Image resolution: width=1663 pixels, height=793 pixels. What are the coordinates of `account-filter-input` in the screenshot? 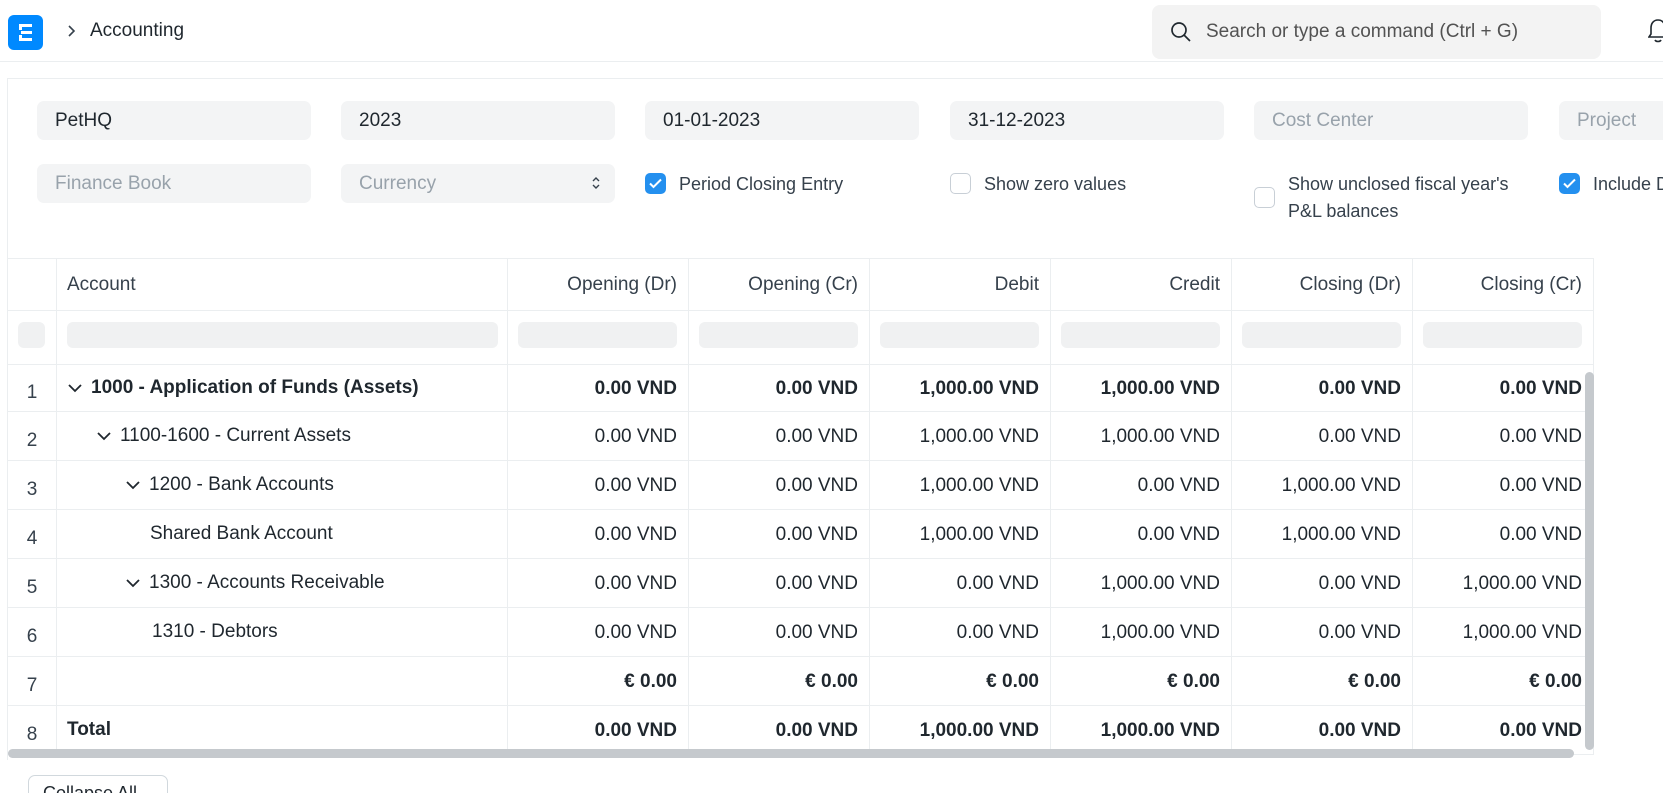 It's located at (282, 335).